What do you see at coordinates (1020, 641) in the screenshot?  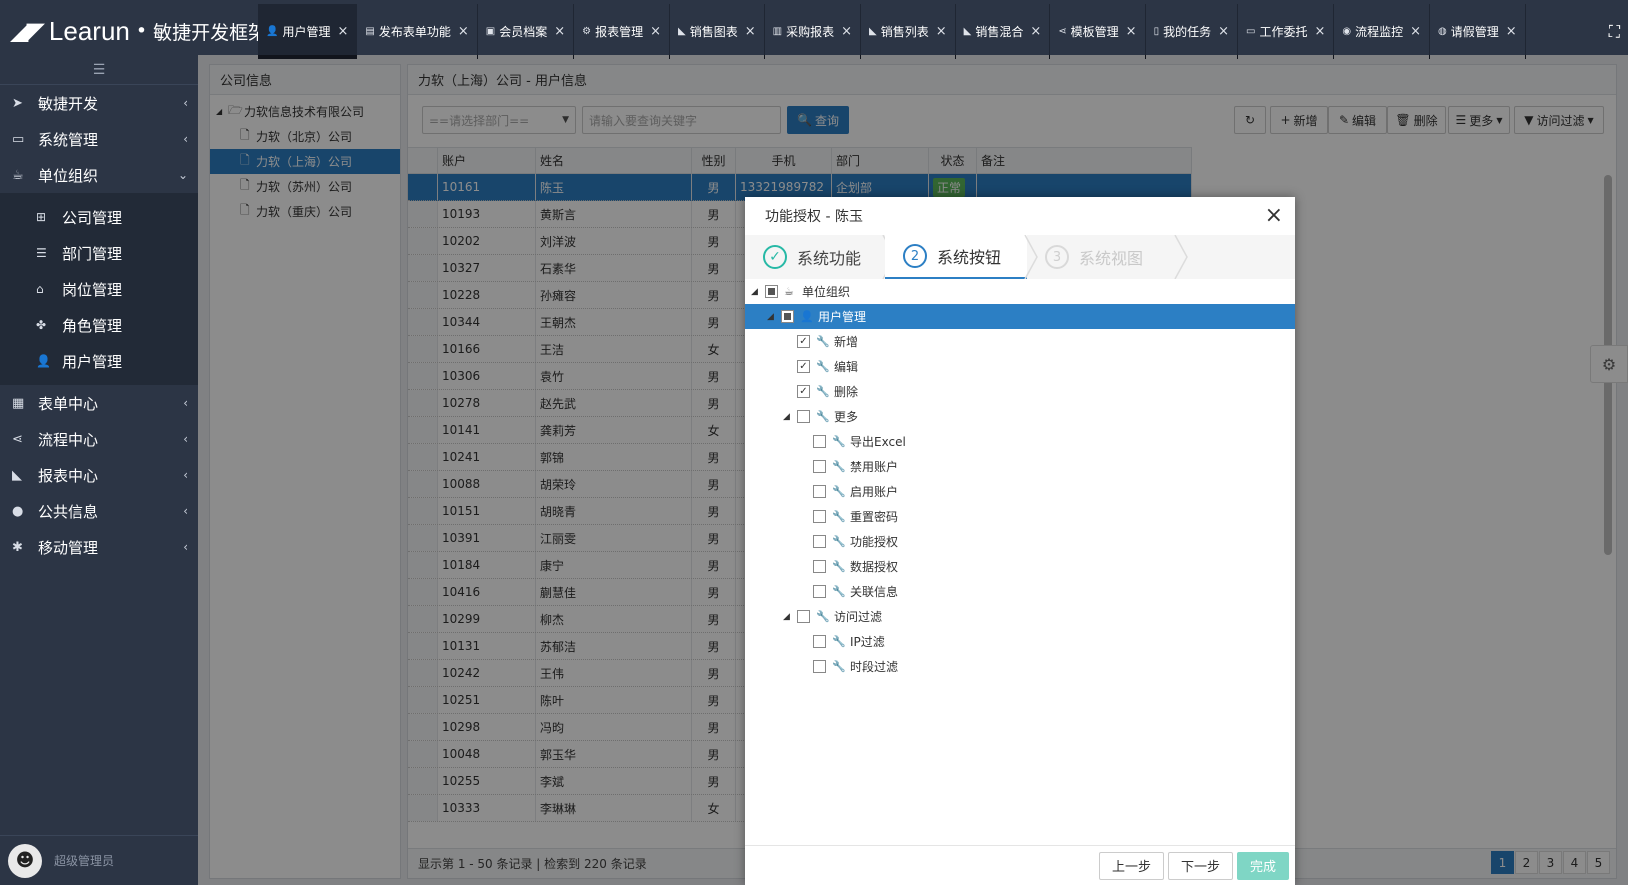 I see `tree-node-IP过滤: 🔧 IP过滤` at bounding box center [1020, 641].